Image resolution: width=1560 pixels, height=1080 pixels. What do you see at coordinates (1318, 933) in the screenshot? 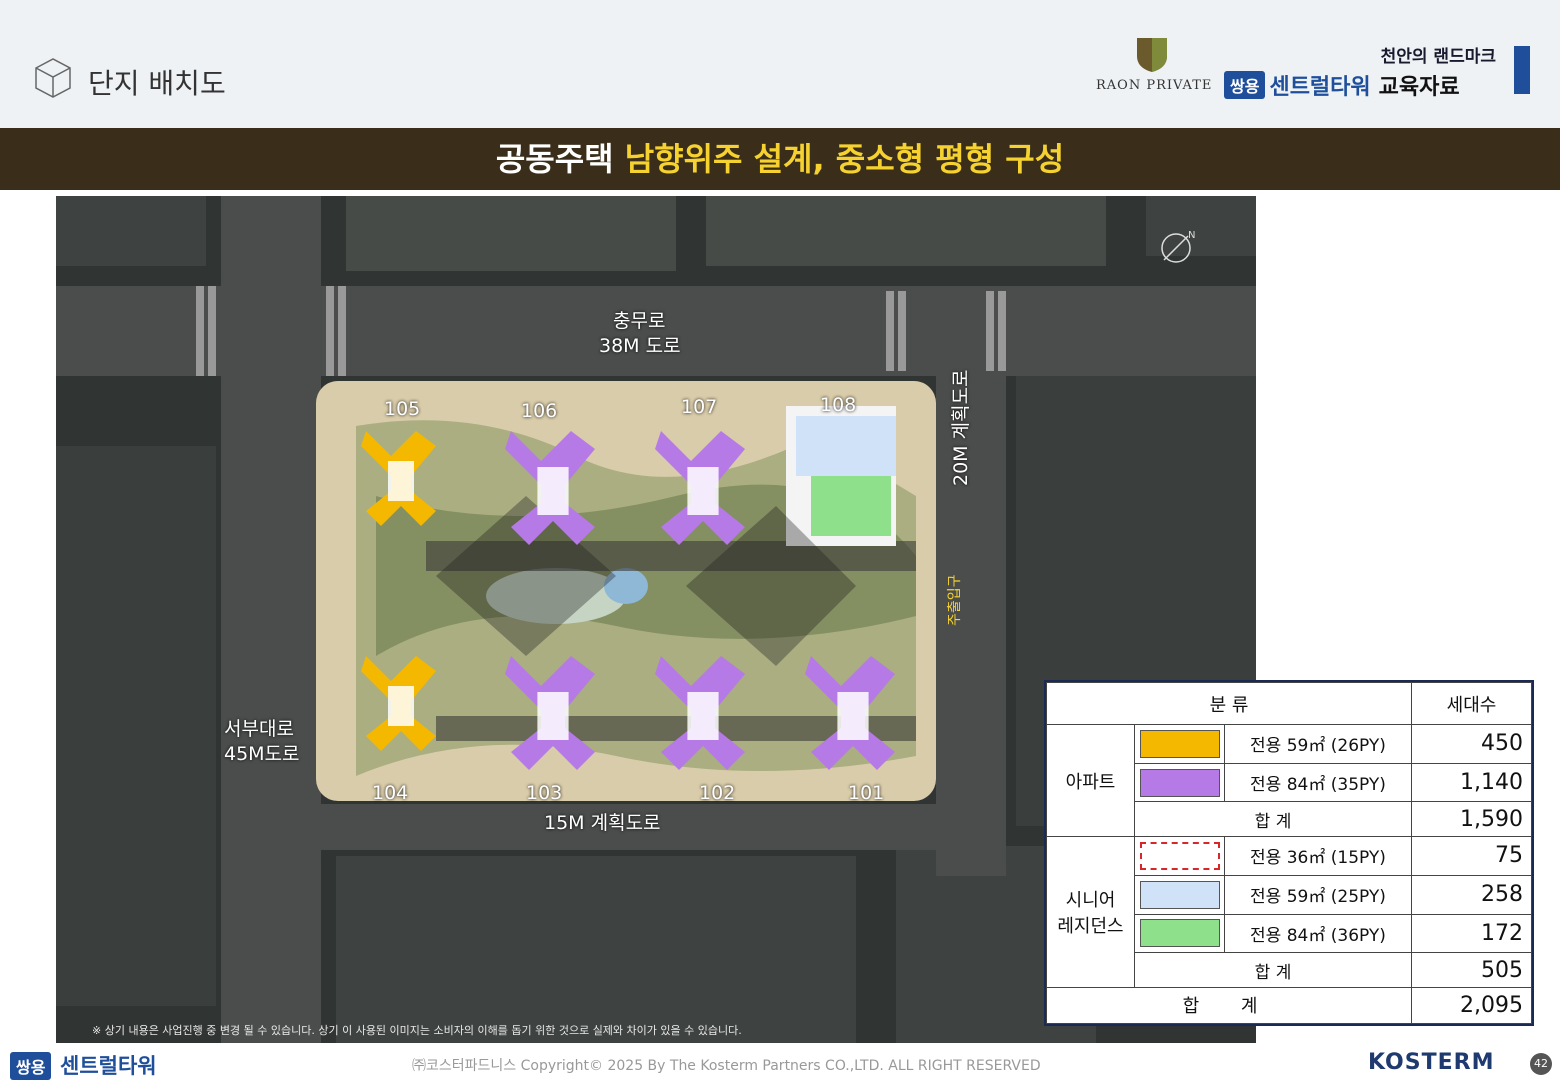
I see `row-desc: 전용 84㎡ (36PY)` at bounding box center [1318, 933].